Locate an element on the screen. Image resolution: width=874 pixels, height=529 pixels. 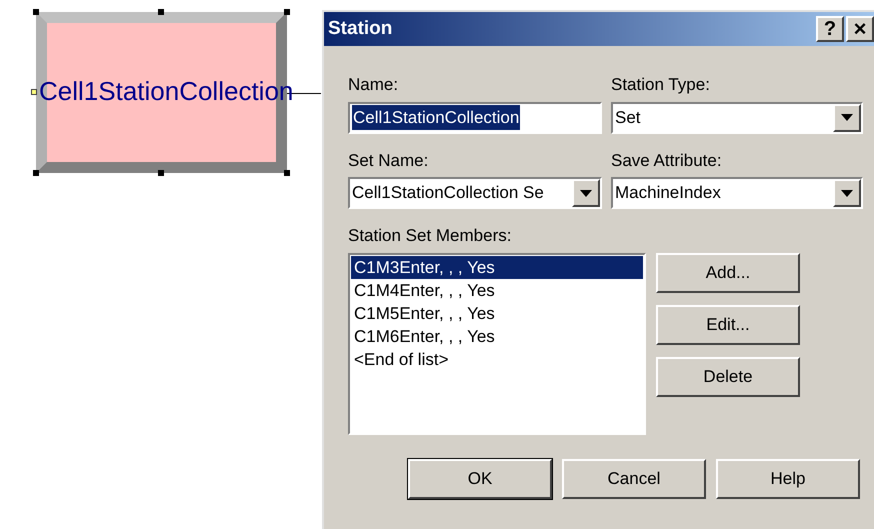
field-label: Name: is located at coordinates (374, 85).